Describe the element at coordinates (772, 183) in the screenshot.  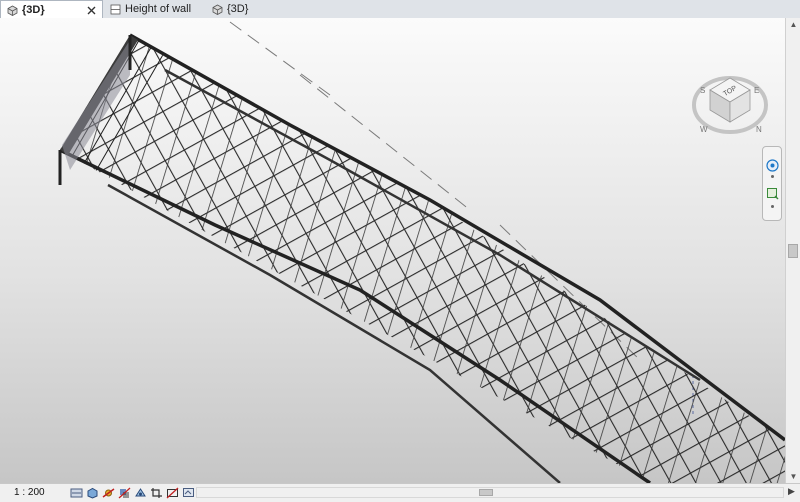
I see `navigation-bar` at that location.